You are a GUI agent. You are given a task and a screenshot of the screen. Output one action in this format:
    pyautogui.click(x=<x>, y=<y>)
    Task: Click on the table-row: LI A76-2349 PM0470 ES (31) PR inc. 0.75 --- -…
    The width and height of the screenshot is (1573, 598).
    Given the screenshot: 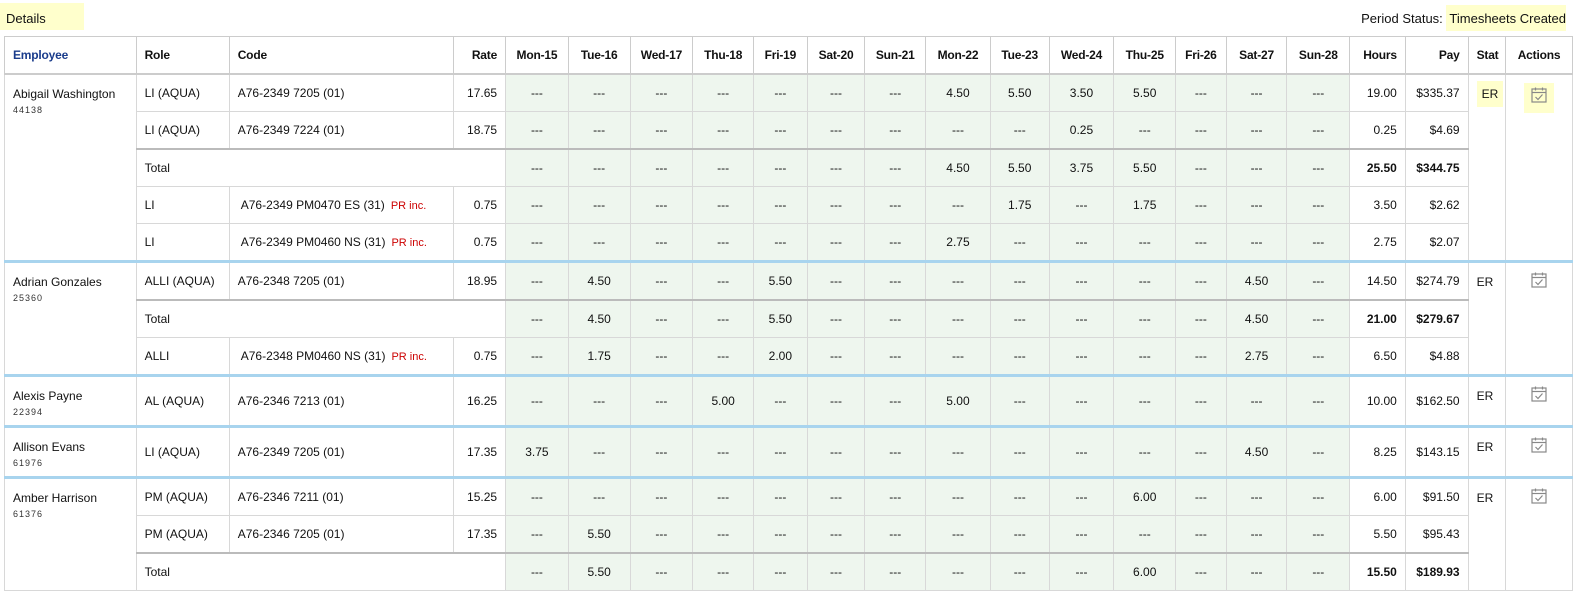 What is the action you would take?
    pyautogui.click(x=789, y=205)
    